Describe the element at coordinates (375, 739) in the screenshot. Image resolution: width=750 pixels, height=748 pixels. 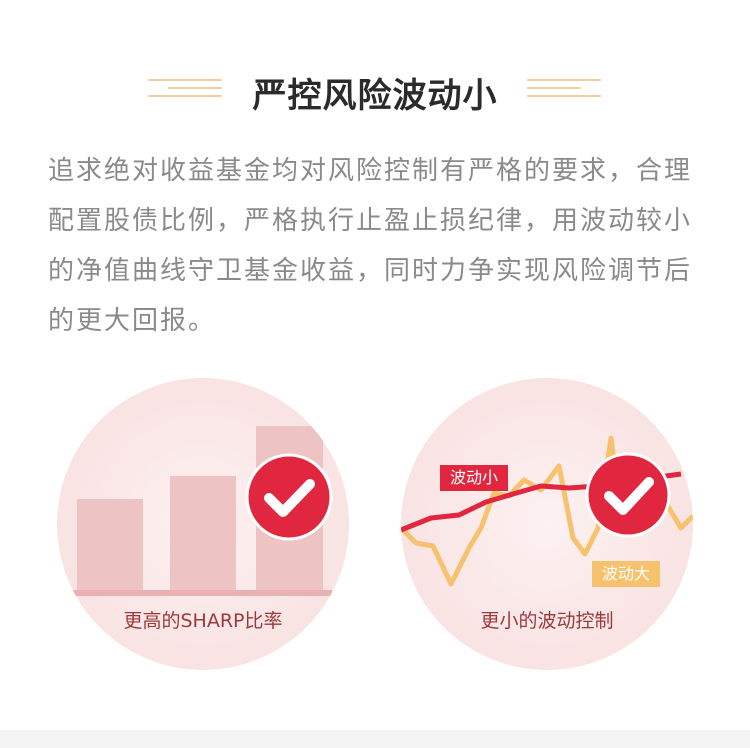
I see `footer-divider` at that location.